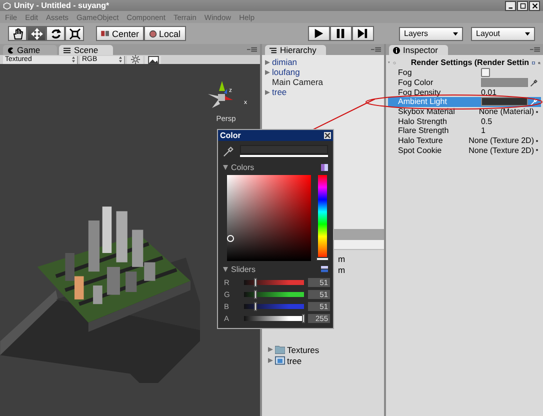 This screenshot has height=416, width=543. Describe the element at coordinates (506, 111) in the screenshot. I see `property-value: None (Material)` at that location.